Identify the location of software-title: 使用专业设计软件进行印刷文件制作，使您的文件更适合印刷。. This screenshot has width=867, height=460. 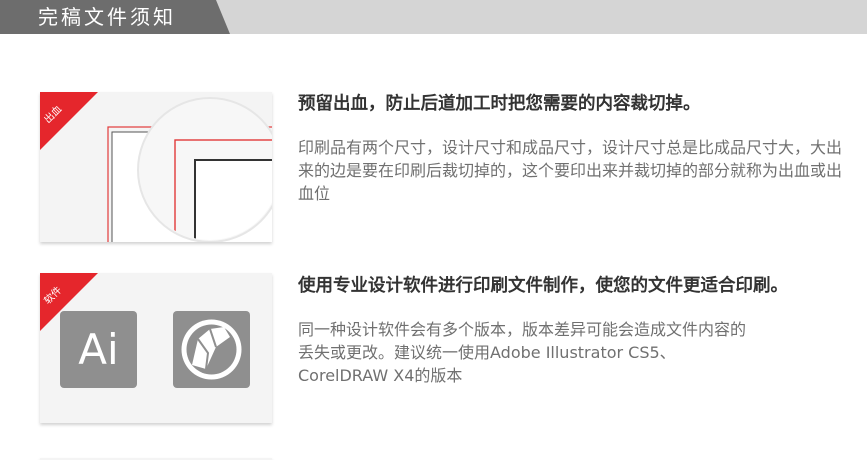
(543, 286).